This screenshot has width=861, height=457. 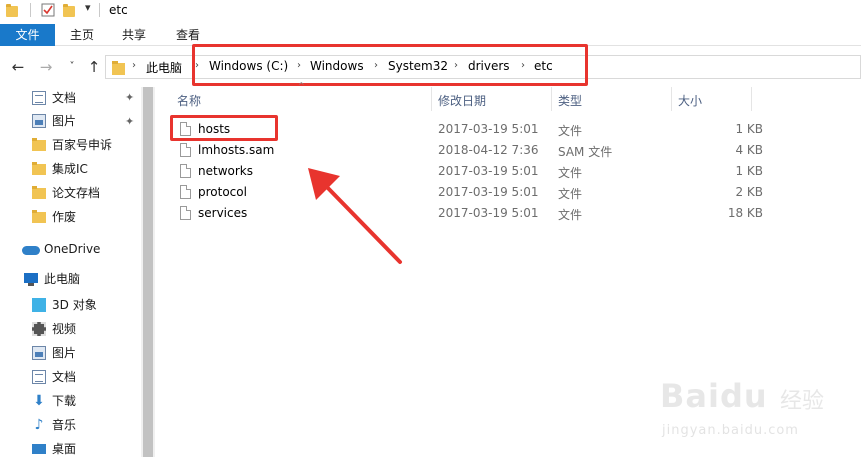 What do you see at coordinates (74, 305) in the screenshot?
I see `sidebar-item-label: 3D 对象` at bounding box center [74, 305].